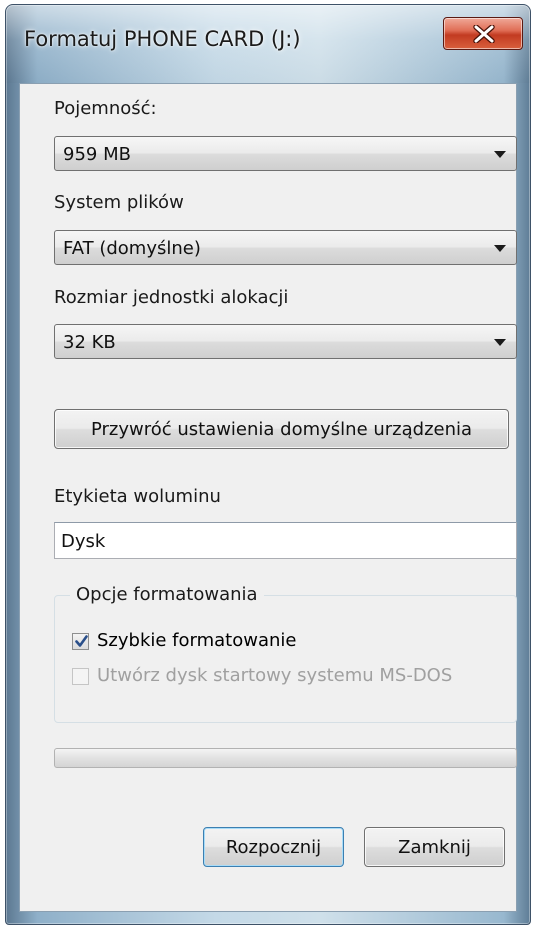  Describe the element at coordinates (273, 847) in the screenshot. I see `start-button: Rozpocznij` at that location.